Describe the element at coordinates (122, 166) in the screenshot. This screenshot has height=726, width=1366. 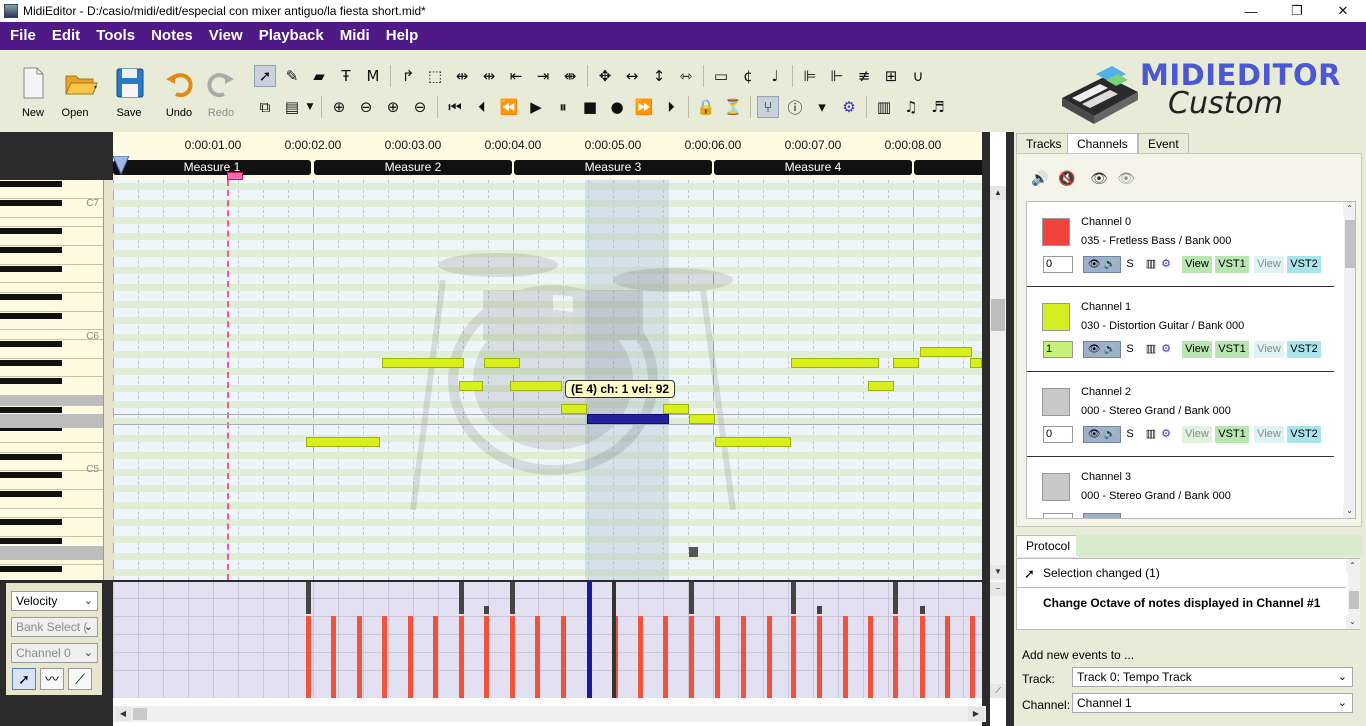
I see `start-marker-icon` at that location.